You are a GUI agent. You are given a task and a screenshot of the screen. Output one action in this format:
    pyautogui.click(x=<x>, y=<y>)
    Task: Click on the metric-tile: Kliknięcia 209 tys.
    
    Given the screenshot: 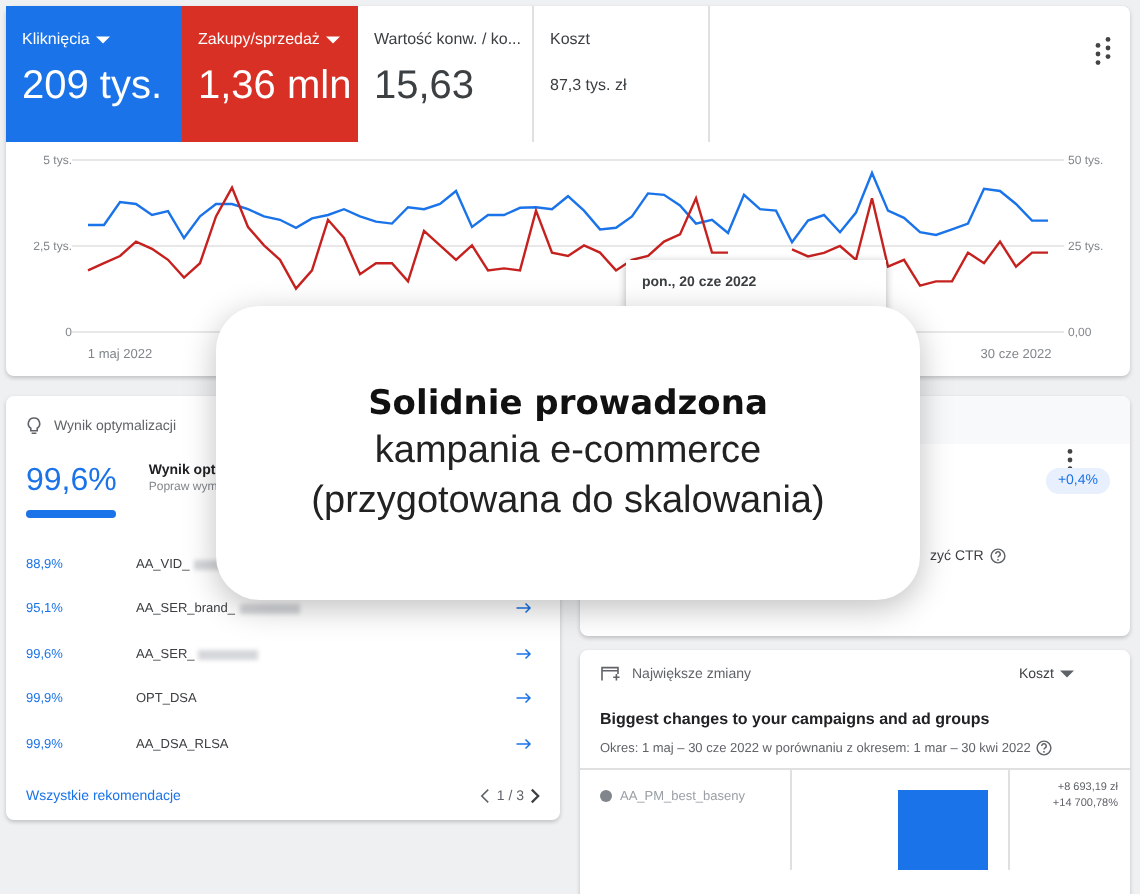 What is the action you would take?
    pyautogui.click(x=94, y=74)
    